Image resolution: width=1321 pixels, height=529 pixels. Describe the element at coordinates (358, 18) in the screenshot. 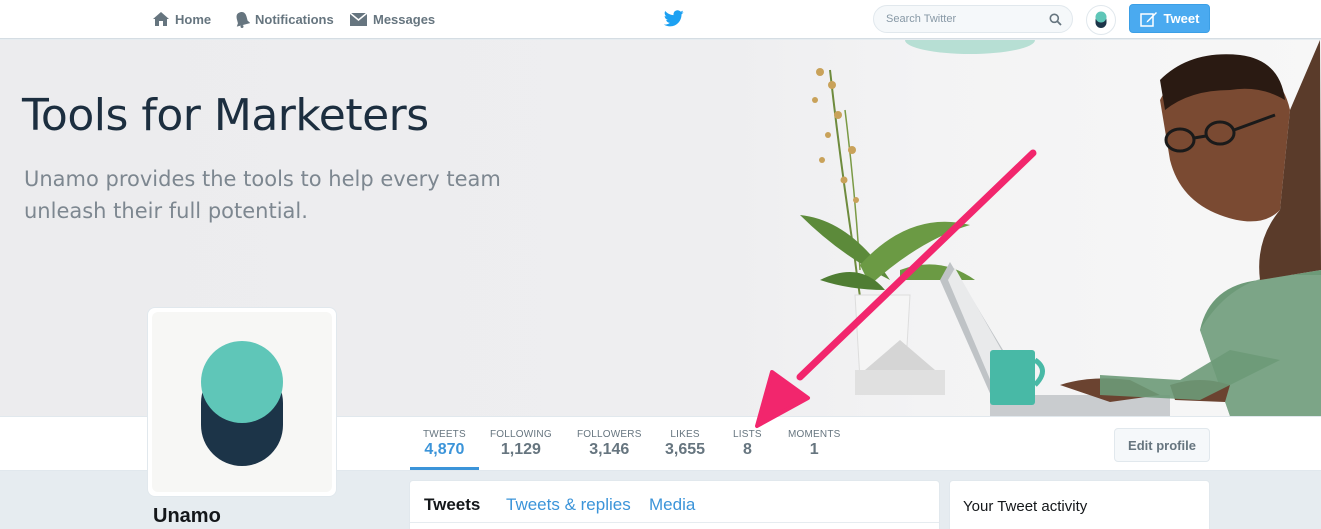

I see `envelope-icon` at that location.